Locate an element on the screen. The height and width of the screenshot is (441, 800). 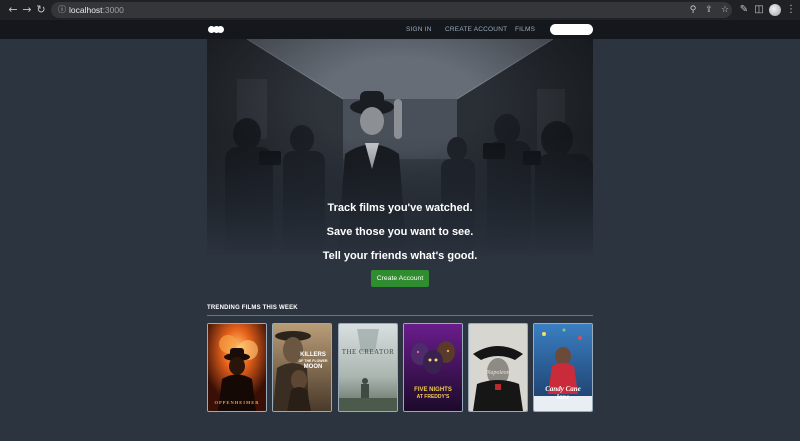
poster-title-line: lane is located at coordinates (563, 397).